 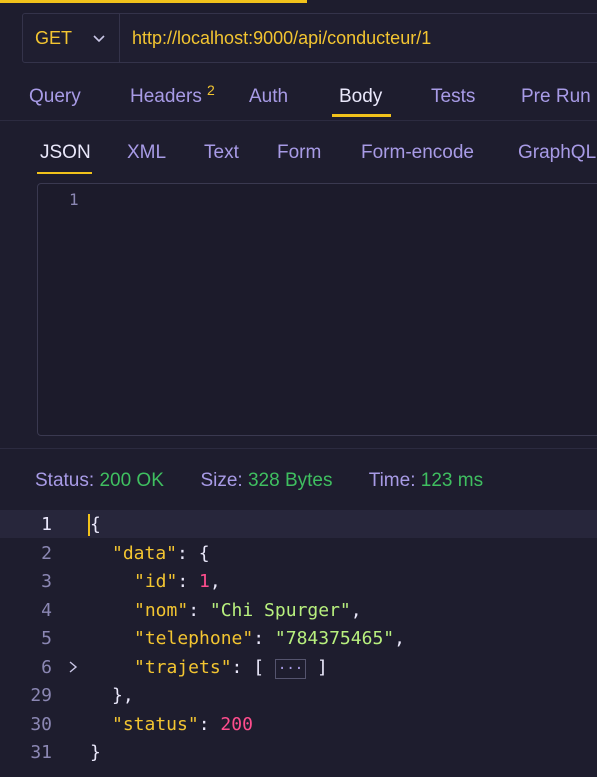 I want to click on line-number: 31, so click(x=41, y=752).